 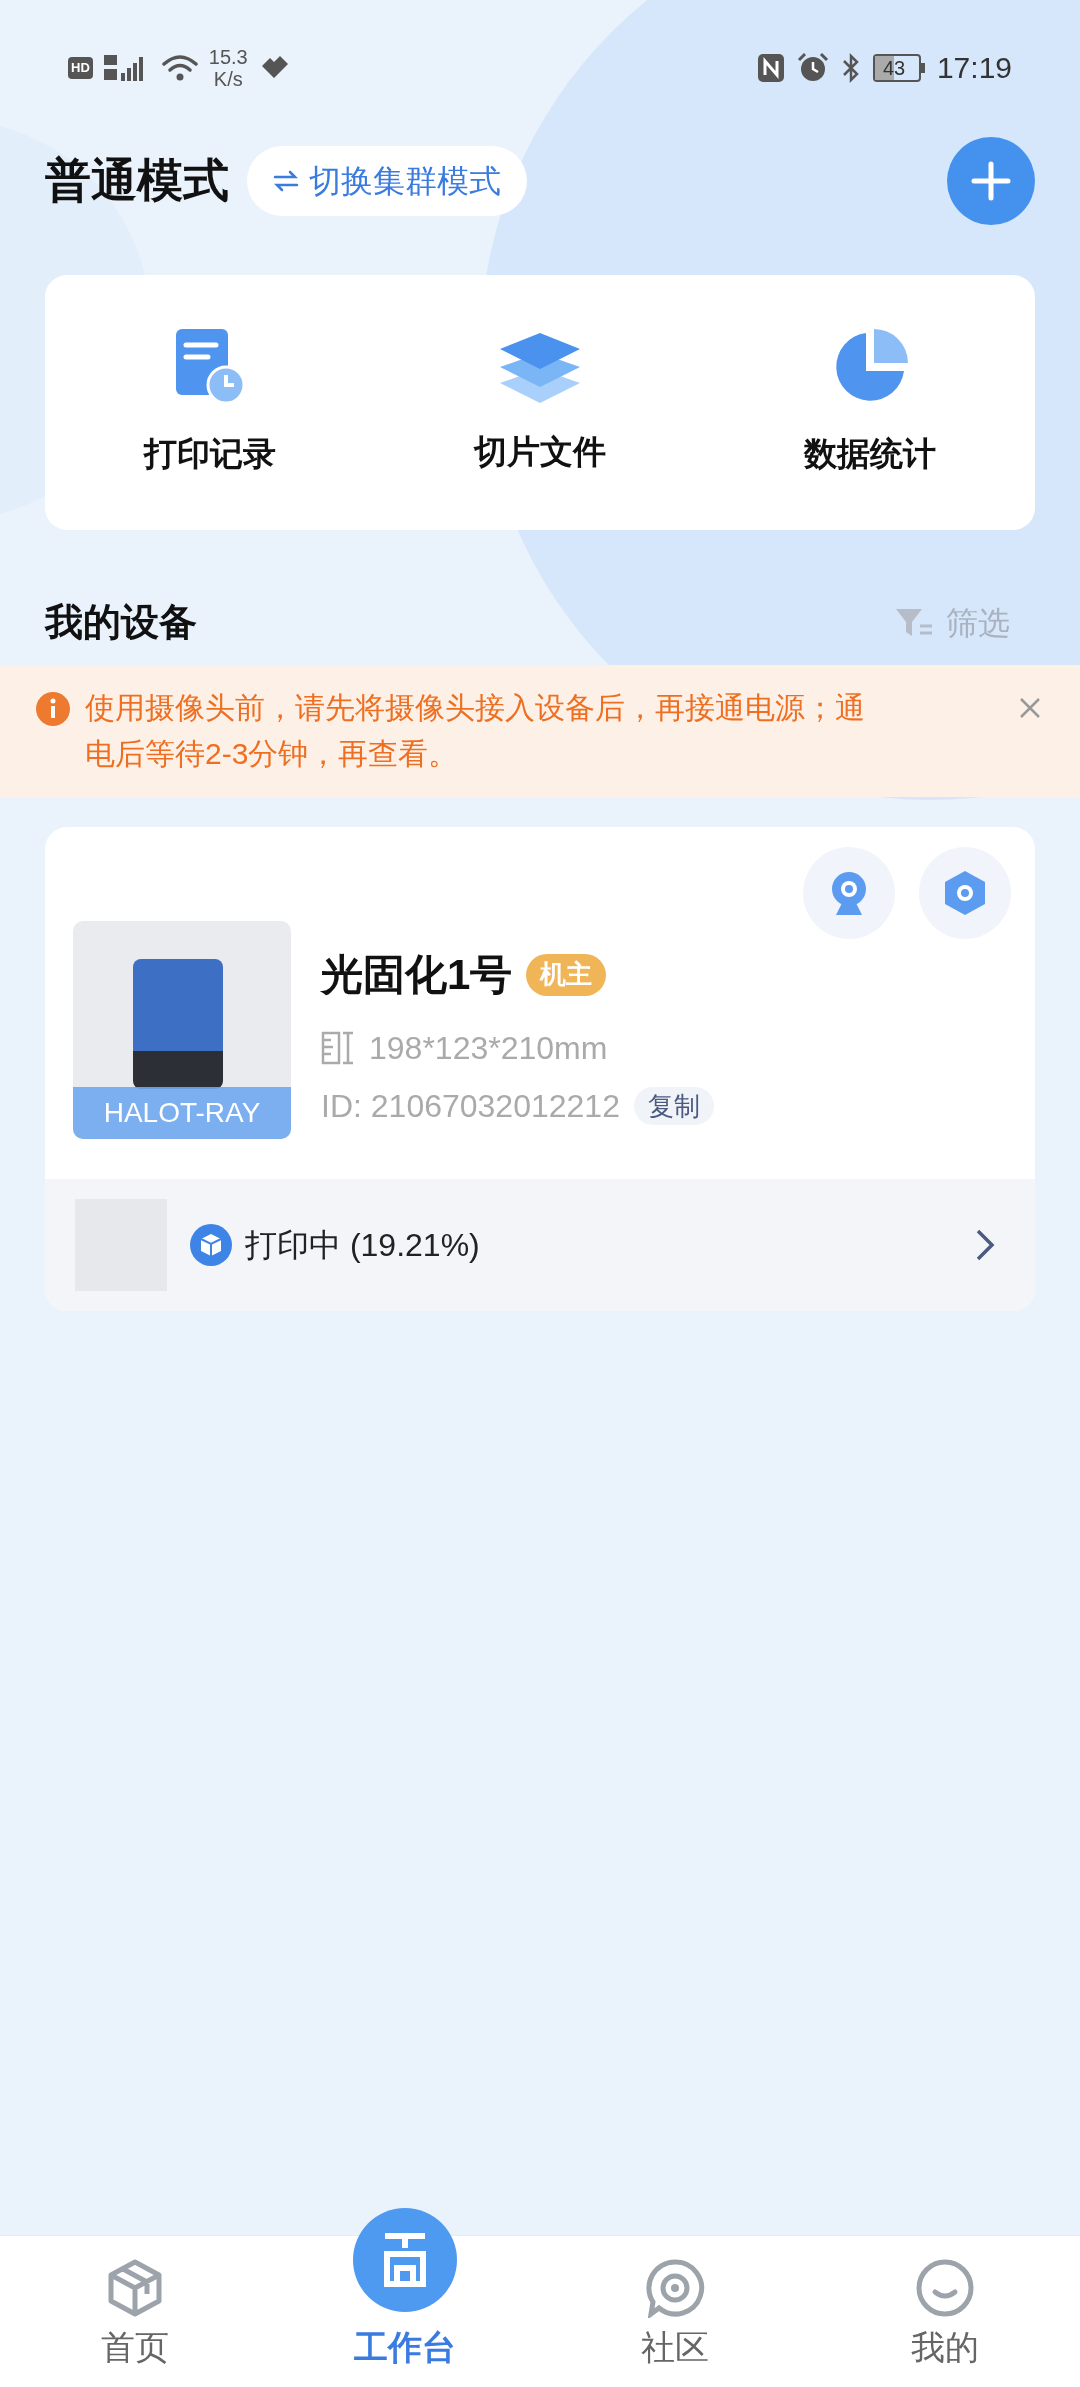 I want to click on smiley-icon, so click(x=945, y=2288).